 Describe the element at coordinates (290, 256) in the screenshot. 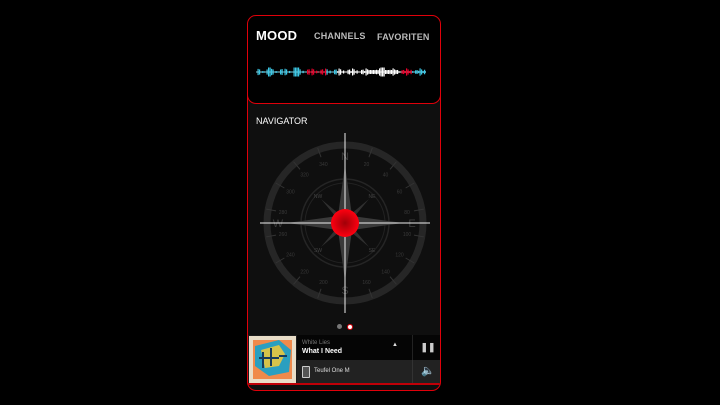

I see `degree-label: 240` at that location.